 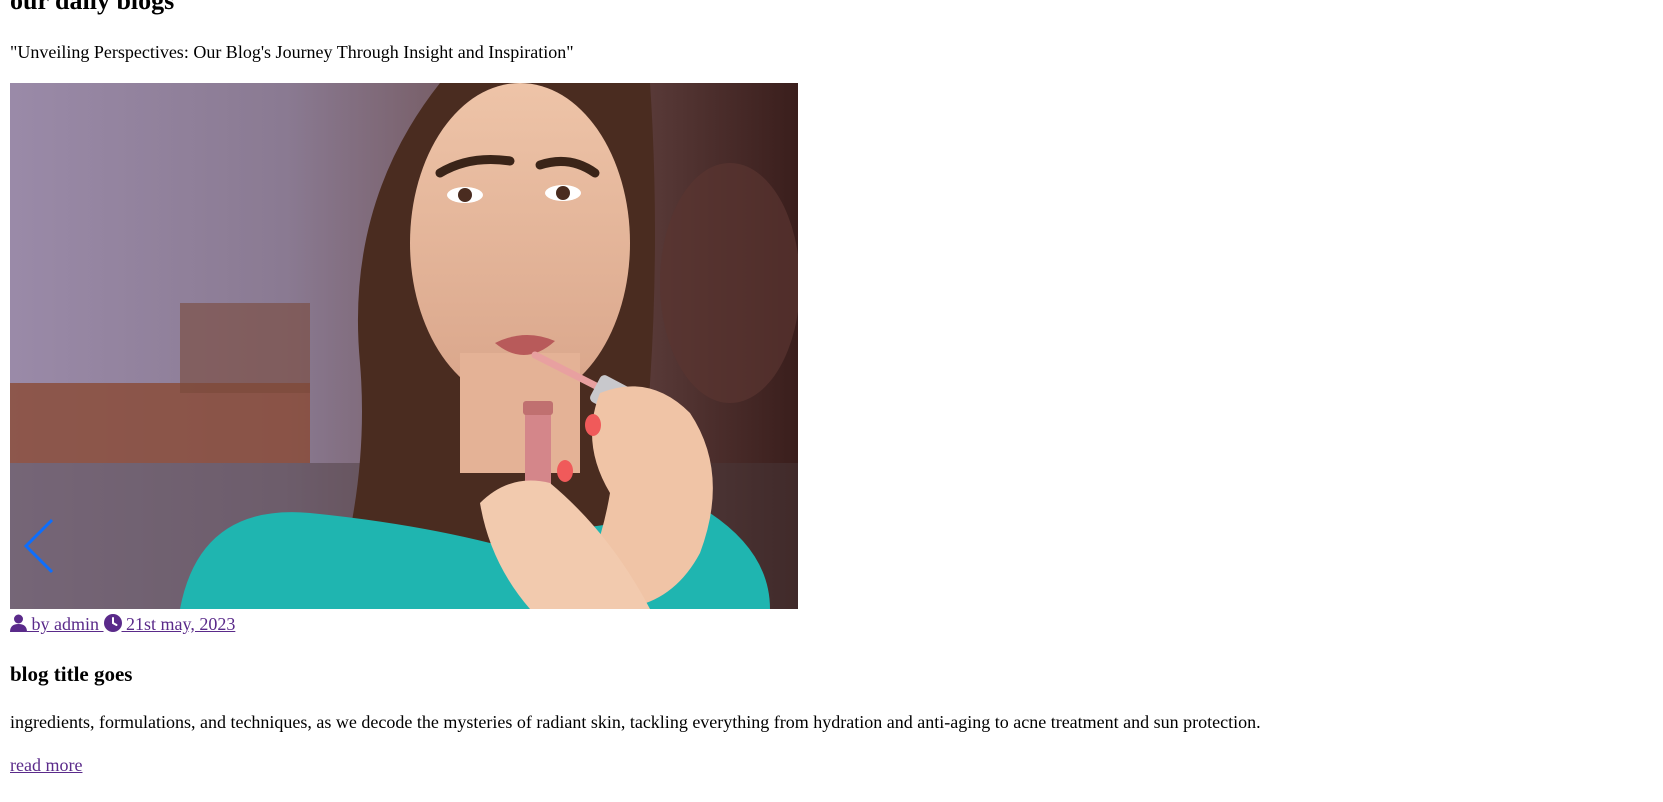 What do you see at coordinates (65, 624) in the screenshot?
I see `author-text: by admin` at bounding box center [65, 624].